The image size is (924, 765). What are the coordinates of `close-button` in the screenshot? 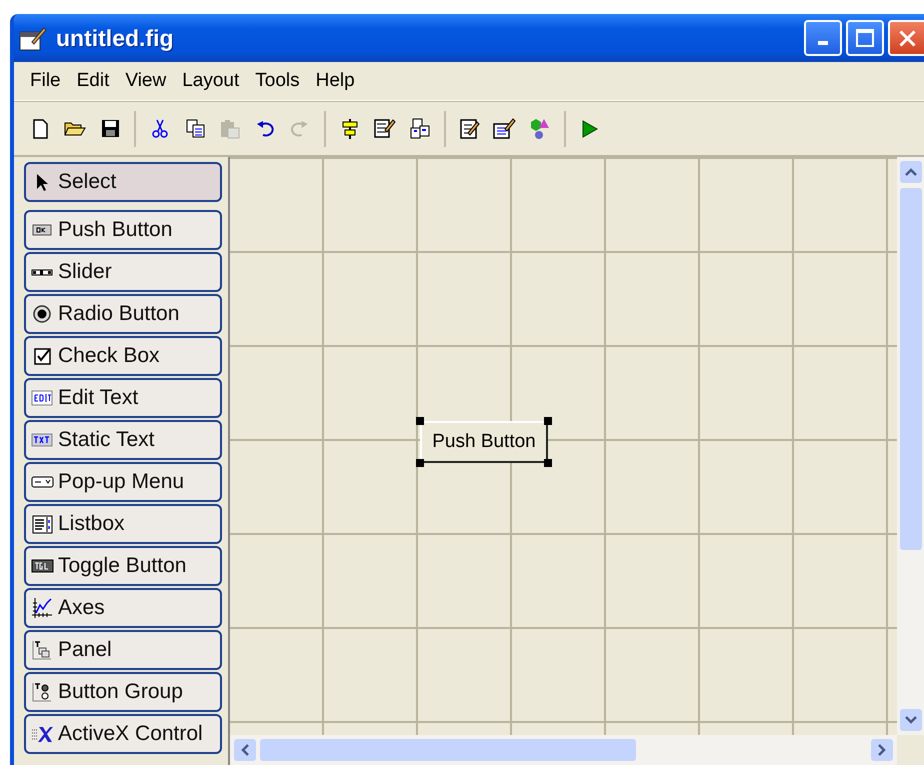 It's located at (906, 38).